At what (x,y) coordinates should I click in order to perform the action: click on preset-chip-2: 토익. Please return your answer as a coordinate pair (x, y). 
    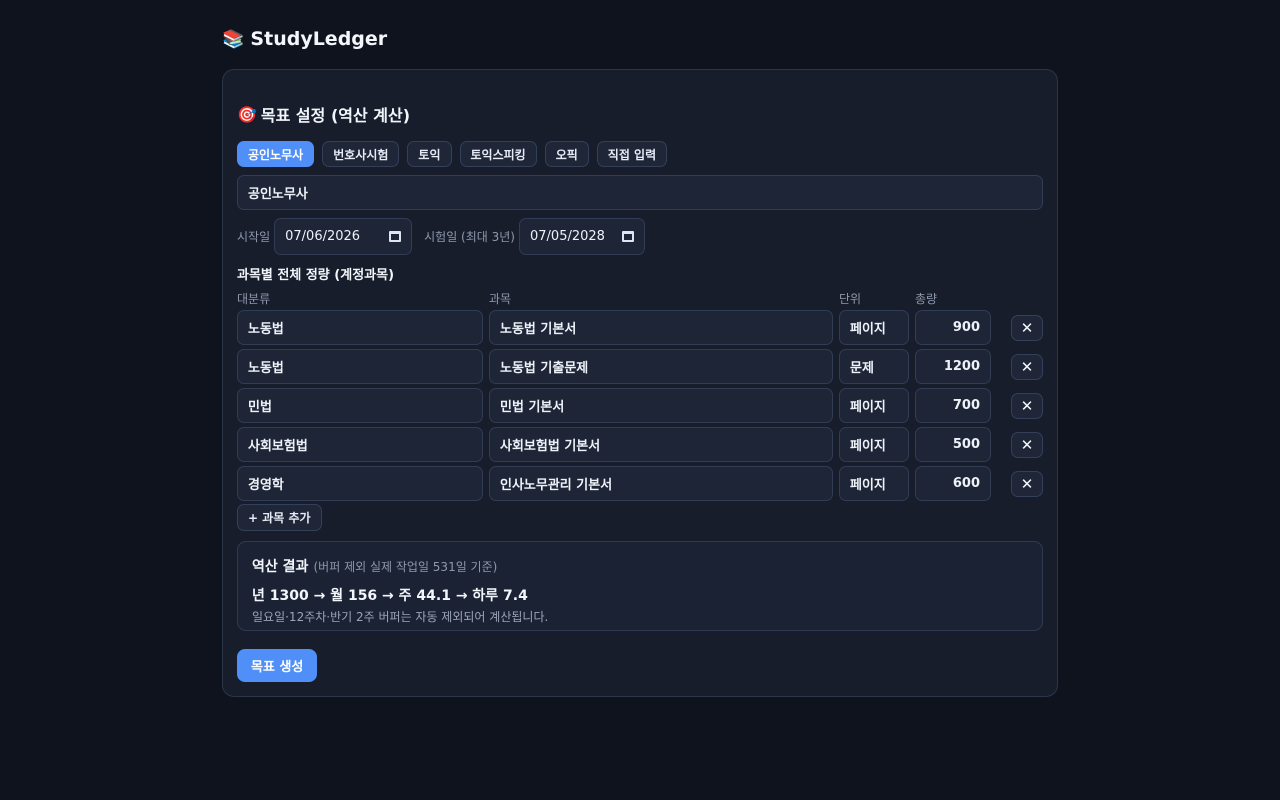
    Looking at the image, I should click on (429, 154).